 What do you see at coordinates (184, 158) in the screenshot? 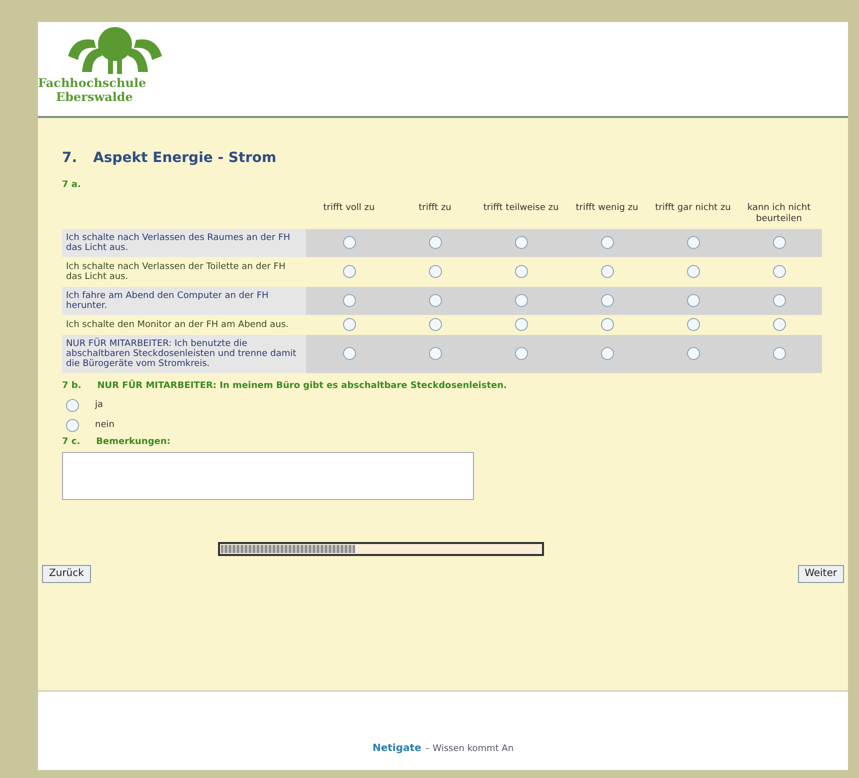
I see `section-title: Aspekt Energie - Strom` at bounding box center [184, 158].